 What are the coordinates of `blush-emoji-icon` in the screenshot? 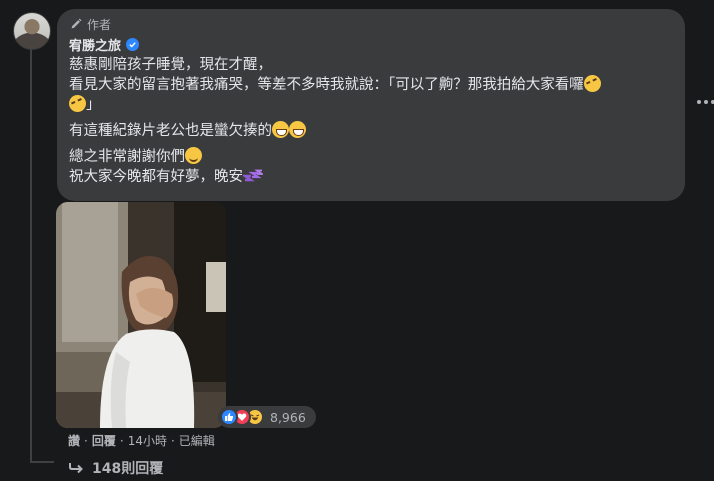 It's located at (193, 155).